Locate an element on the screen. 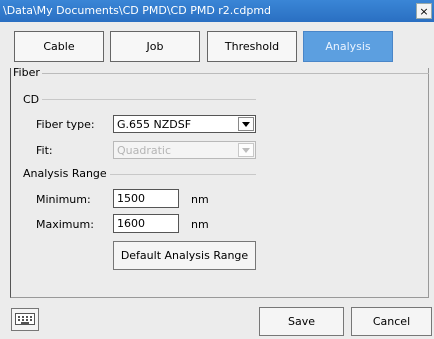  fiber-type-label: Fiber type: is located at coordinates (65, 124).